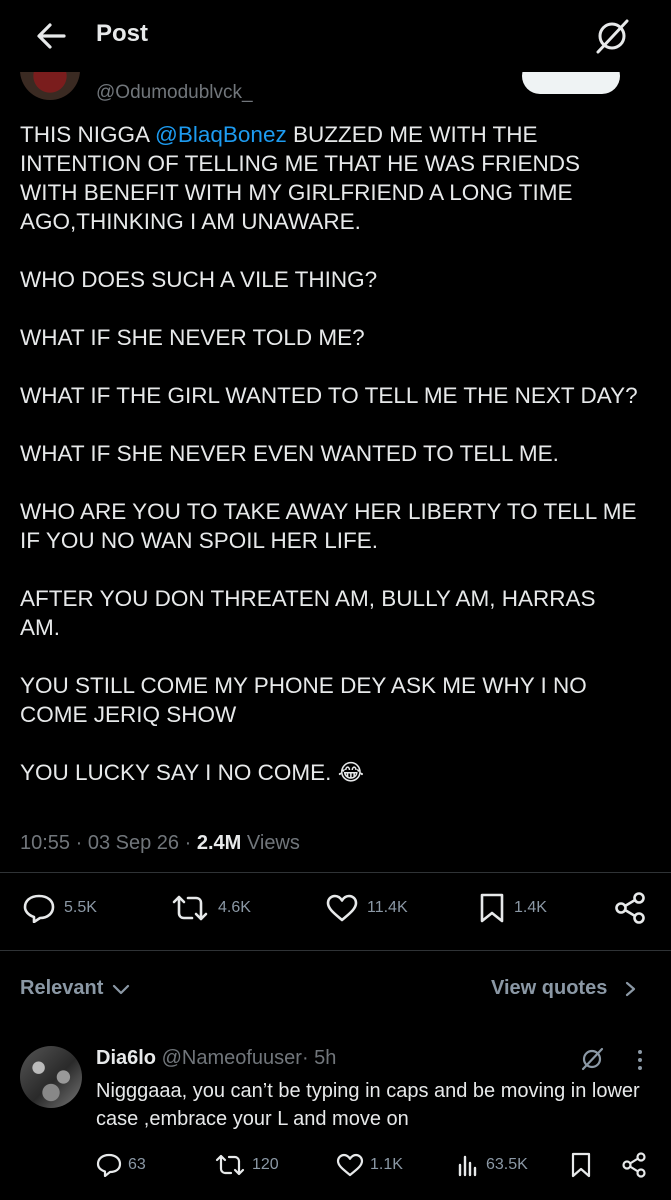 The image size is (671, 1200). I want to click on author-handle: @Odumodublvck_, so click(174, 93).